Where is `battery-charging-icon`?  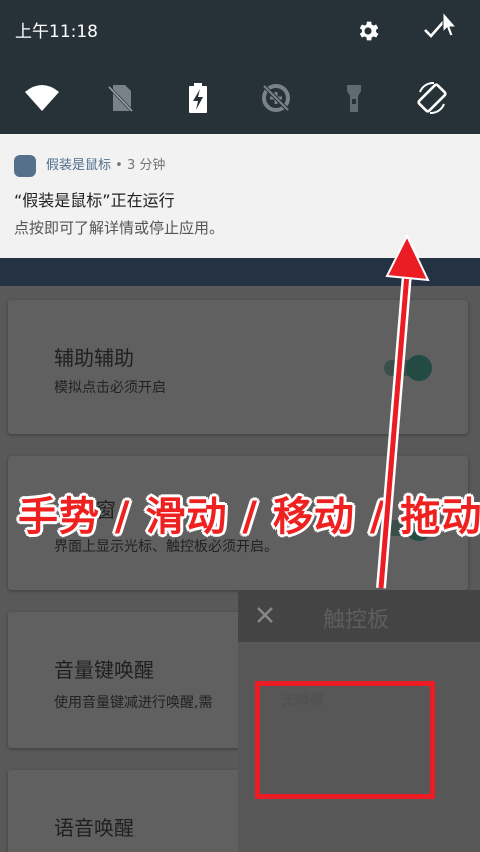
battery-charging-icon is located at coordinates (198, 98).